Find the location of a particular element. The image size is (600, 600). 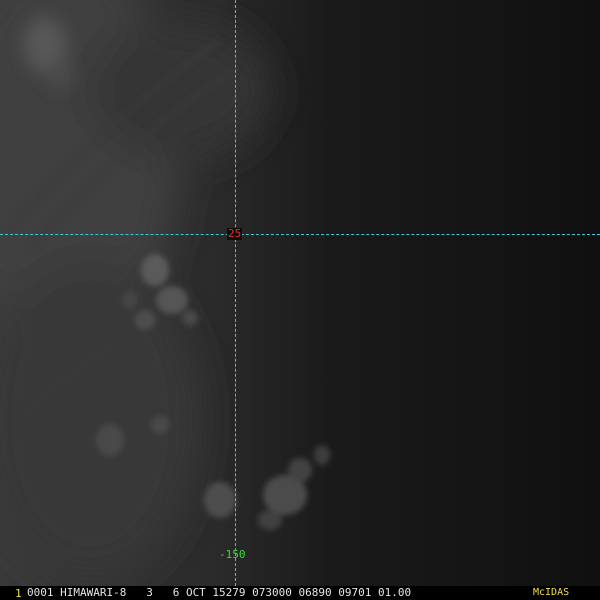

latitude-label: 25 is located at coordinates (235, 233).